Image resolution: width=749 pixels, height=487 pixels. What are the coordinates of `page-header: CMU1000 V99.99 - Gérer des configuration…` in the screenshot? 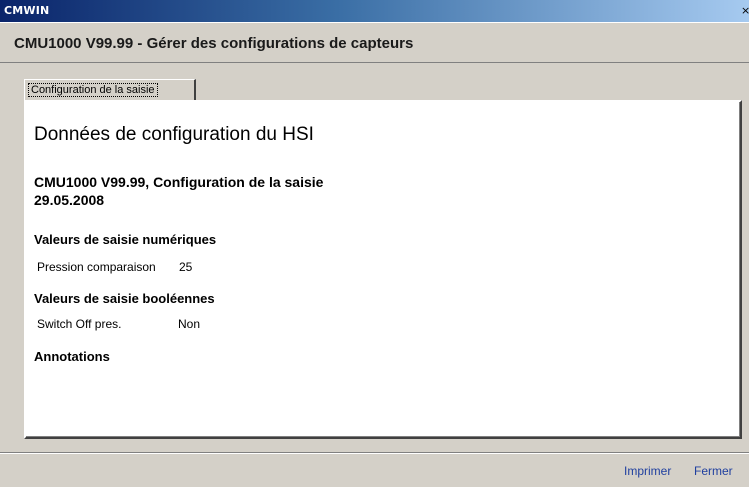 It's located at (374, 42).